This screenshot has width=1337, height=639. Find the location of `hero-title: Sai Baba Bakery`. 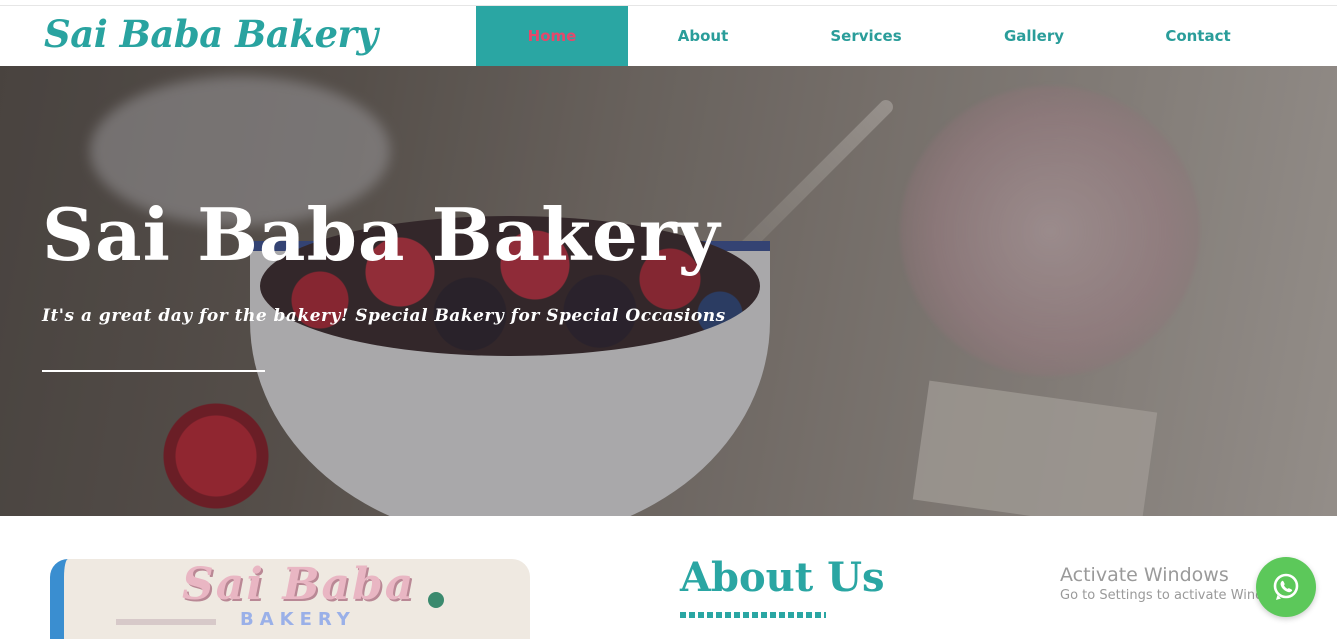

hero-title: Sai Baba Bakery is located at coordinates (381, 234).